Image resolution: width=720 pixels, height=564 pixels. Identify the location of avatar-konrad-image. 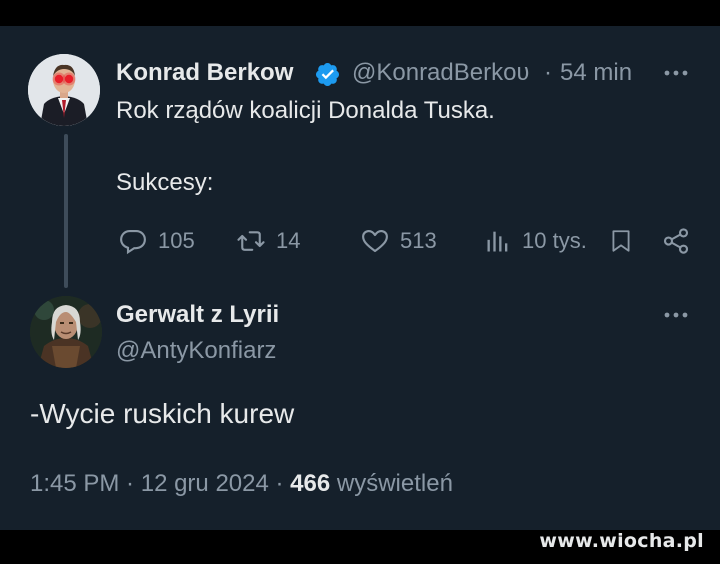
(64, 90).